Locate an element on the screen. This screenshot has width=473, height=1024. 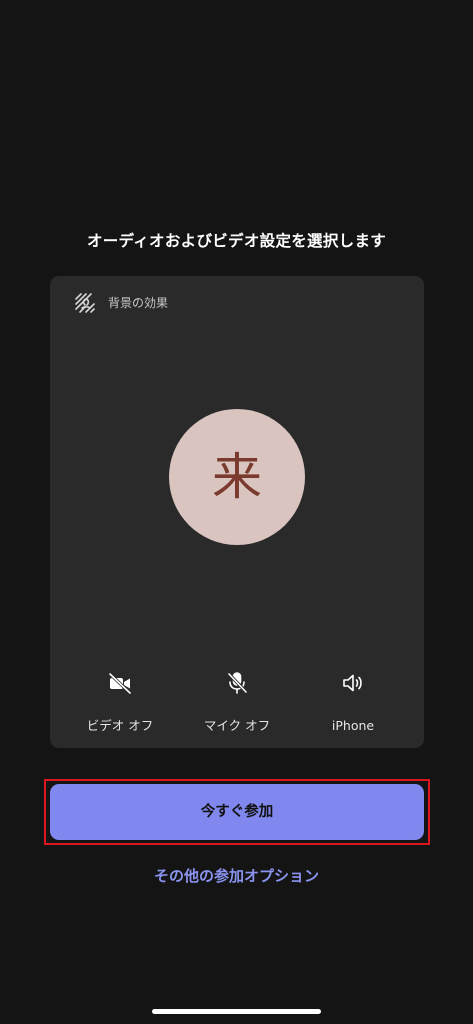
avatar: 来 is located at coordinates (237, 477).